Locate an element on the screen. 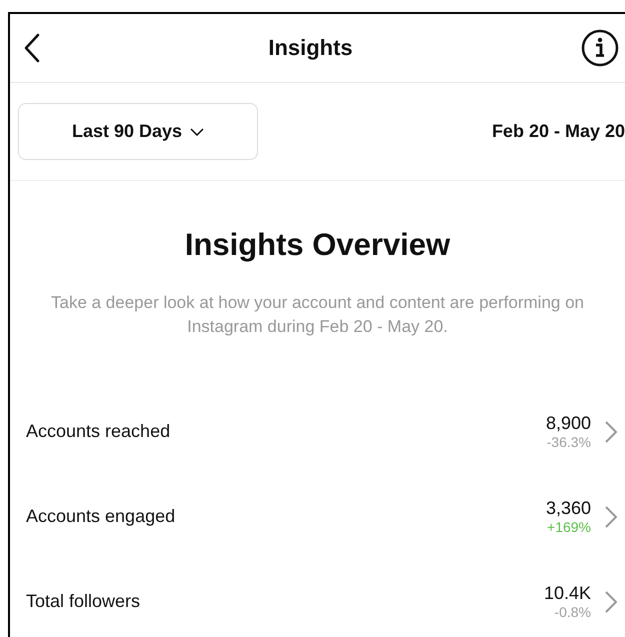  metric-value: 10.4K is located at coordinates (567, 593).